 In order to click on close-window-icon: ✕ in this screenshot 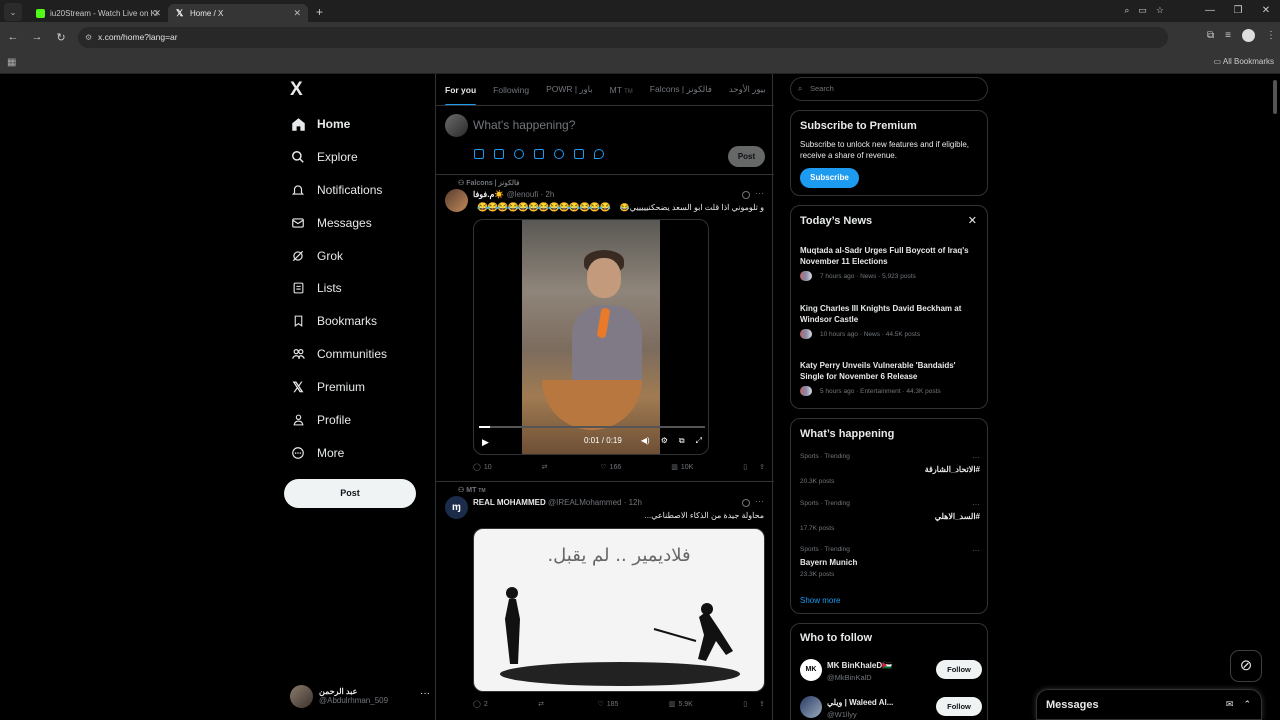, I will do `click(1266, 11)`.